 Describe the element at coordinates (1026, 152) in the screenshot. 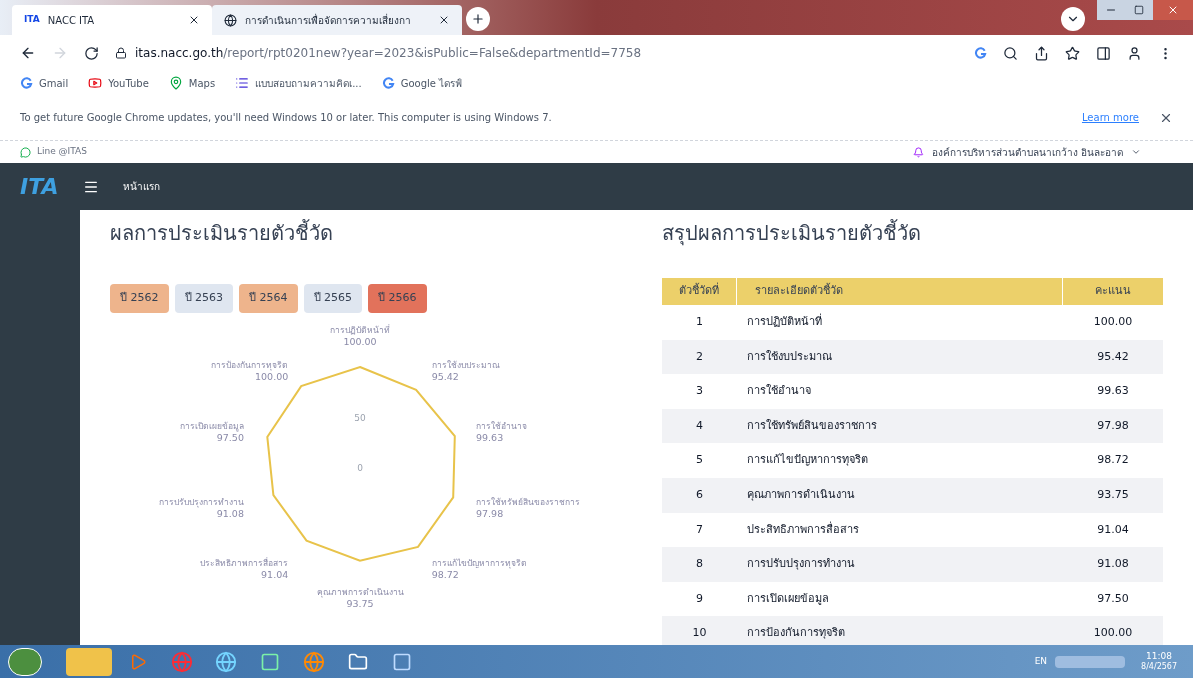

I see `organization-menu: องค์การบริหารส่วนตำบลนาเกว้าง อินละอาด` at that location.